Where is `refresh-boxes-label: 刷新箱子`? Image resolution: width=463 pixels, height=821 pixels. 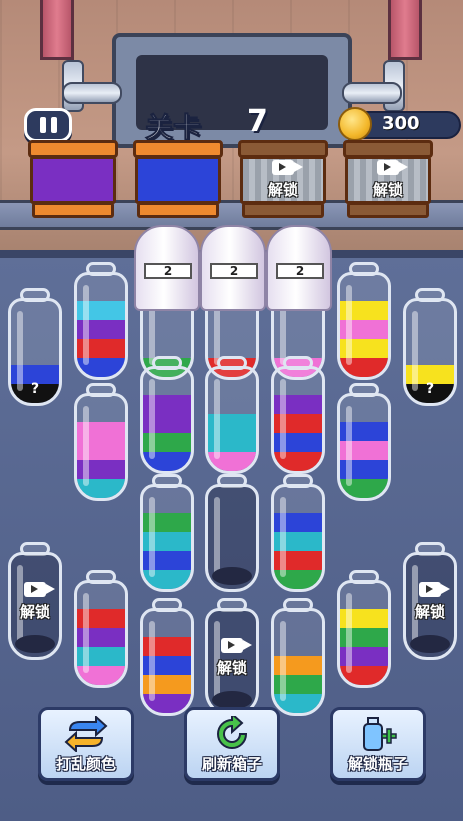 refresh-boxes-label: 刷新箱子 is located at coordinates (231, 764).